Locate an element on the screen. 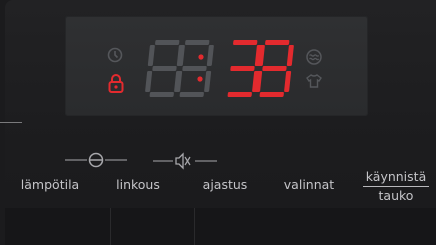 The image size is (436, 245). minute-digit-2-segment-d is located at coordinates (271, 94).